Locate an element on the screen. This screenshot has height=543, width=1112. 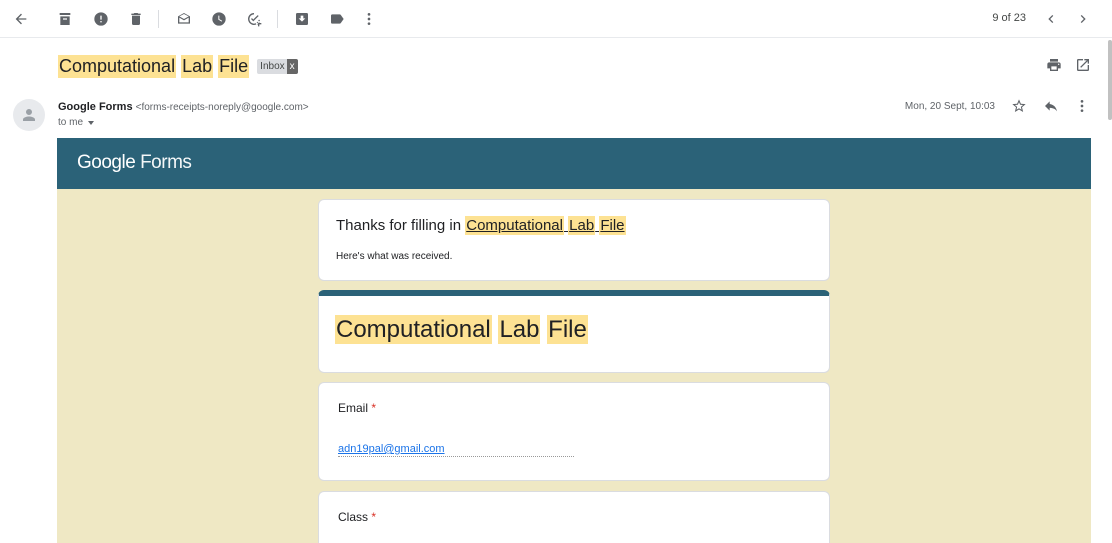
avatar is located at coordinates (29, 115).